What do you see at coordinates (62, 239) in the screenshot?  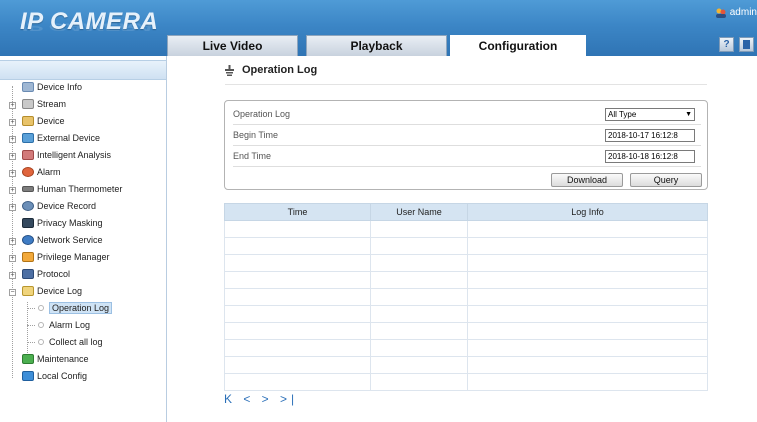 I see `sidebar-item-network-service: Network Service` at bounding box center [62, 239].